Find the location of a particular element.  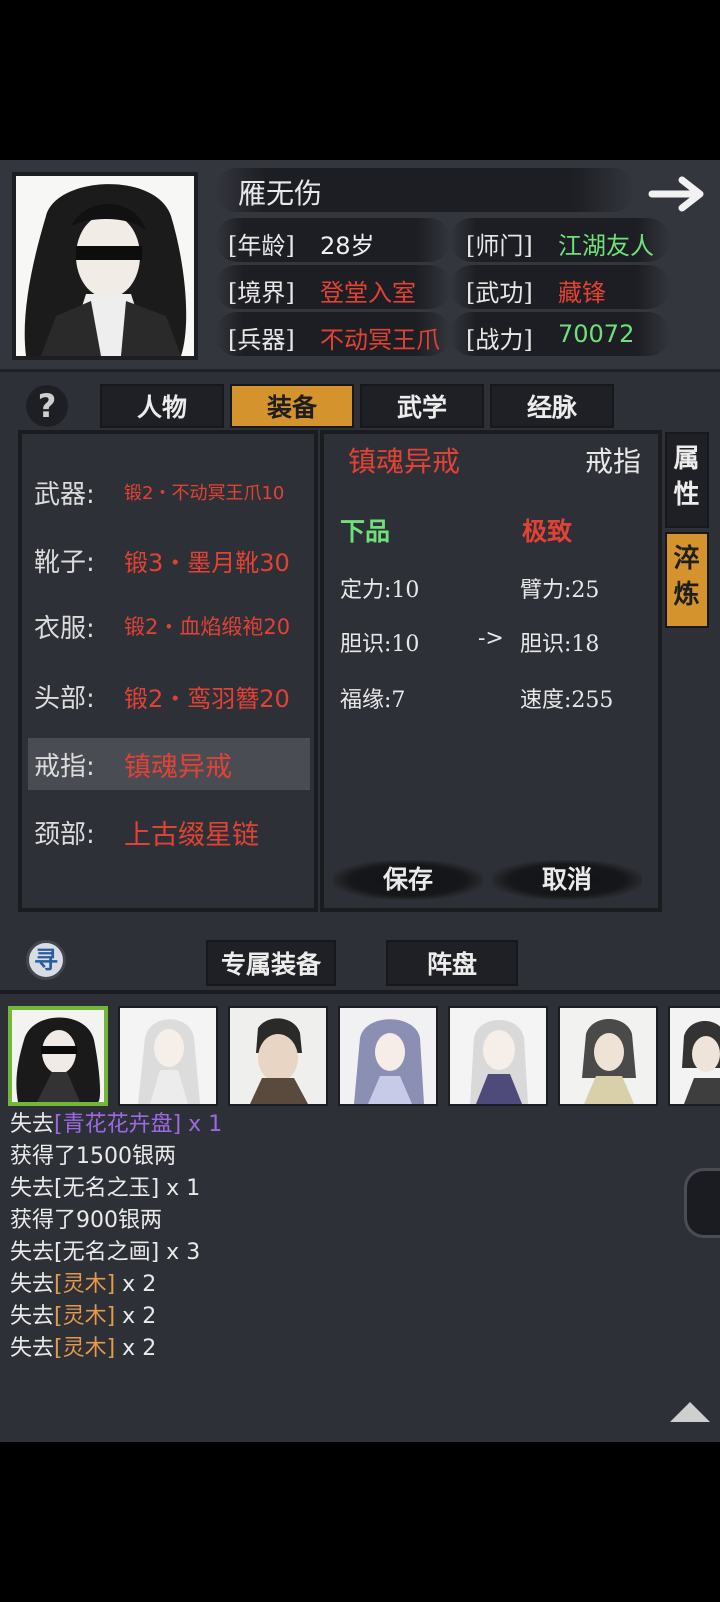

side-tab-attributes: 属性 is located at coordinates (687, 480).